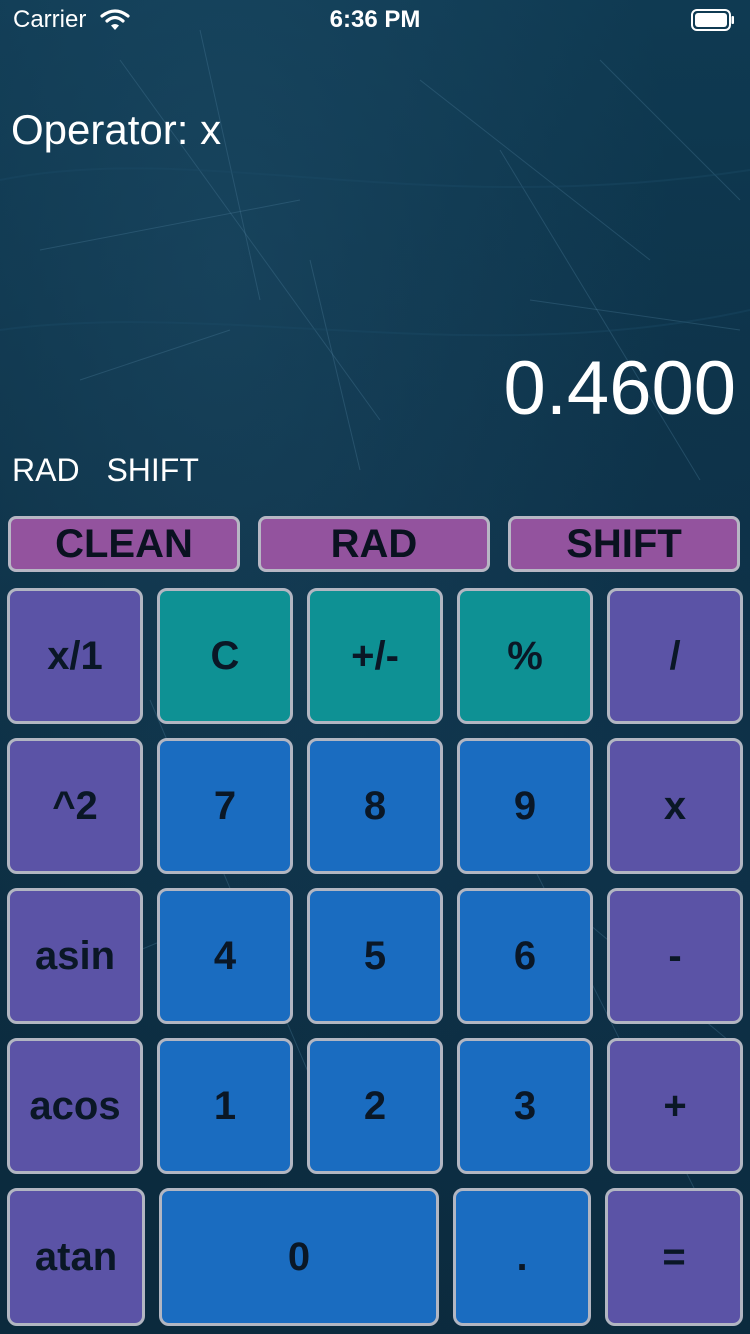 The width and height of the screenshot is (750, 1334). Describe the element at coordinates (675, 656) in the screenshot. I see `divide-key: /` at that location.